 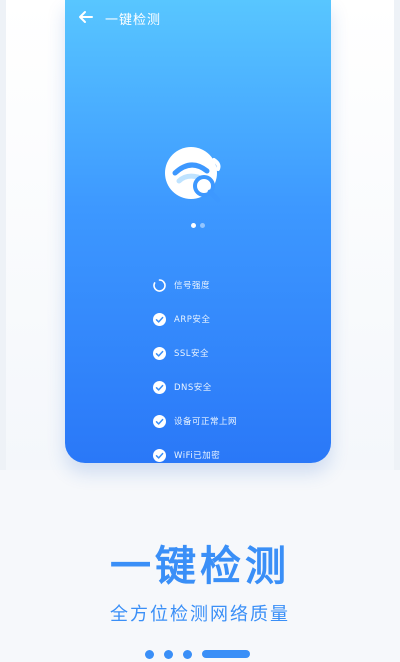 I want to click on promo-headline: 一键检测, so click(x=200, y=566).